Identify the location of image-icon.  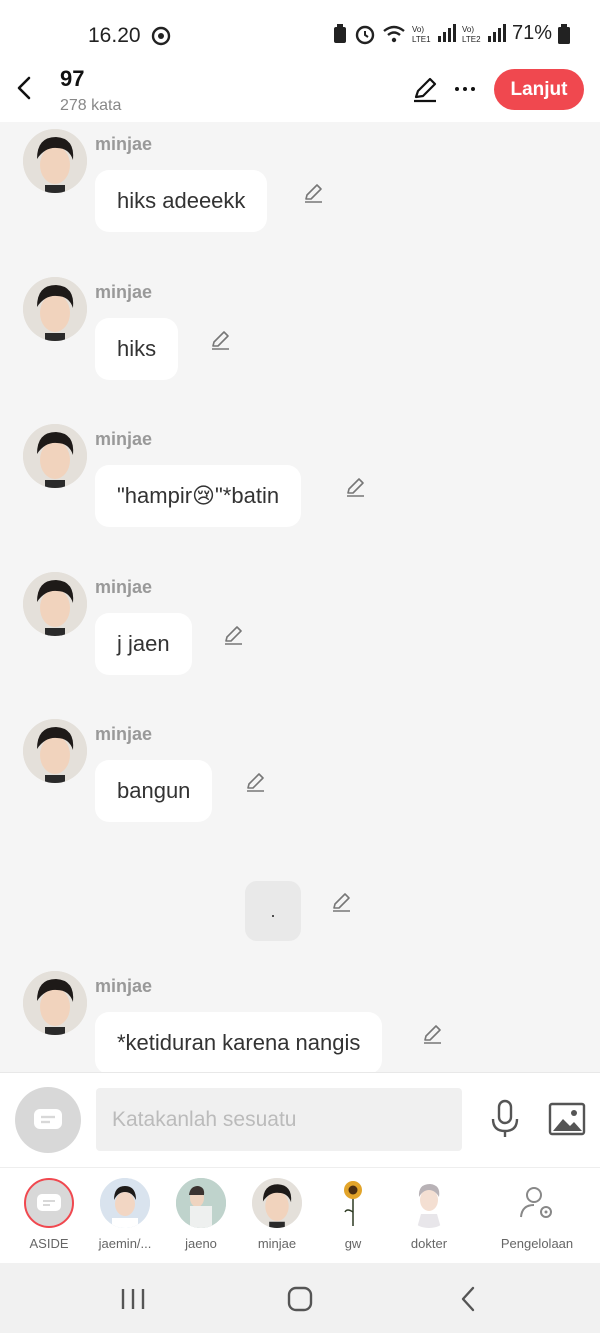
(567, 1119).